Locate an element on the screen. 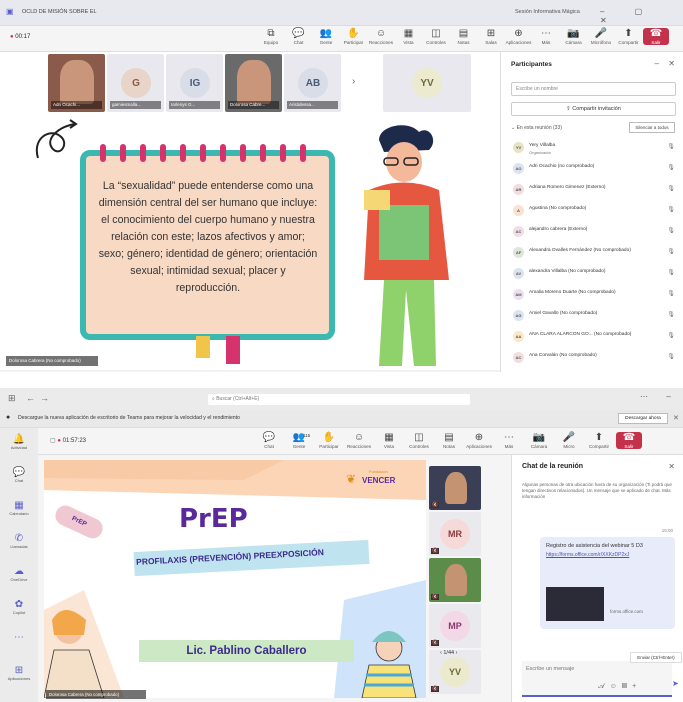  toolbar-micro-button: 🎤 Micro is located at coordinates (569, 440).